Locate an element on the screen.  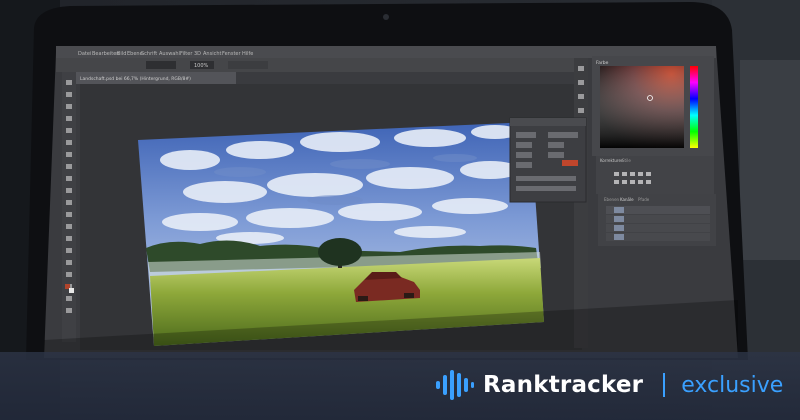
brand-separator is located at coordinates (664, 385).